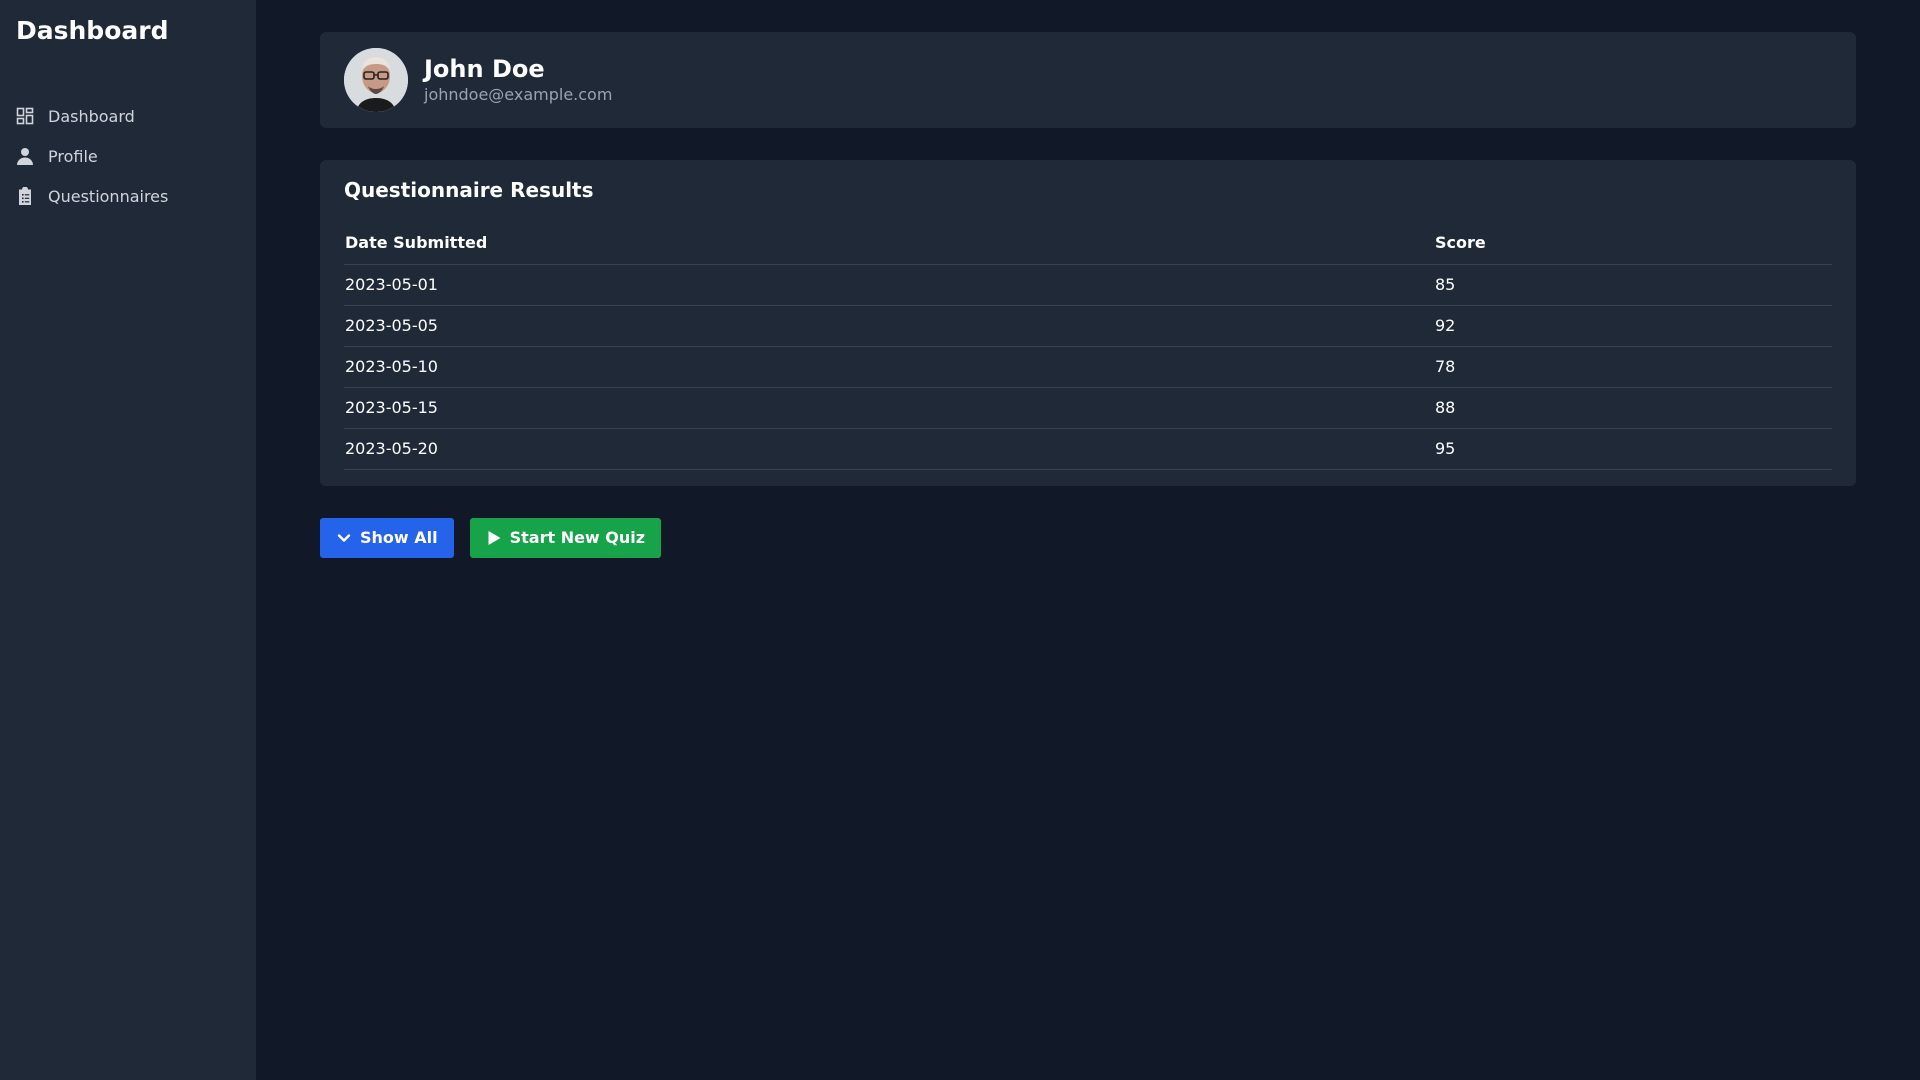  Describe the element at coordinates (25, 196) in the screenshot. I see `clipboard-icon` at that location.